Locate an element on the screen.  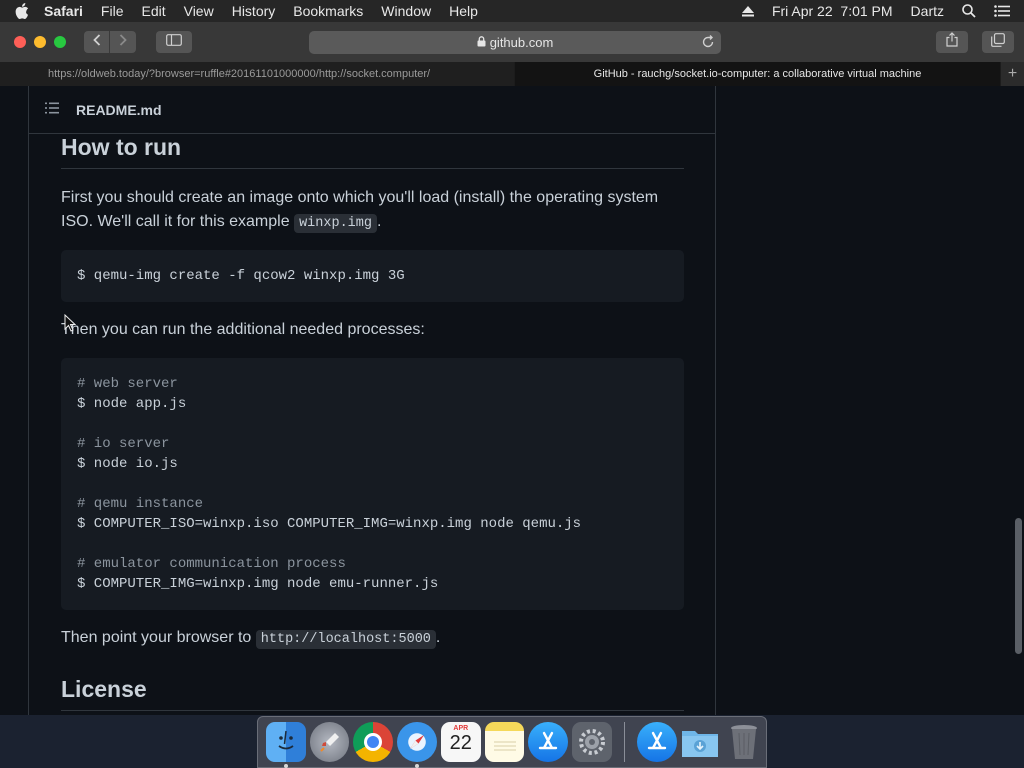
calendar-month-label: APR is located at coordinates (461, 728).